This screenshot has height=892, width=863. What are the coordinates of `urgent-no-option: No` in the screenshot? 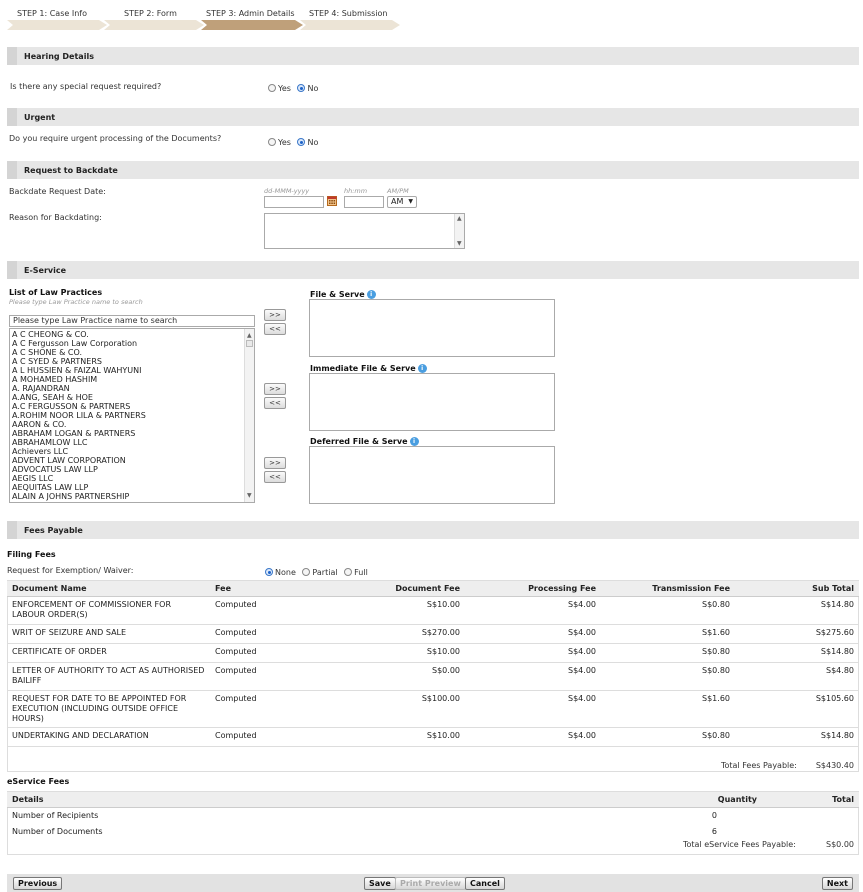 It's located at (307, 142).